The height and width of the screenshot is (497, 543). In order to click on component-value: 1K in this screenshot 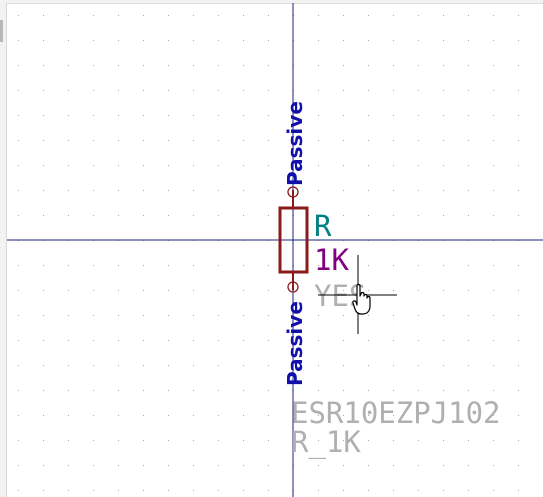, I will do `click(331, 260)`.